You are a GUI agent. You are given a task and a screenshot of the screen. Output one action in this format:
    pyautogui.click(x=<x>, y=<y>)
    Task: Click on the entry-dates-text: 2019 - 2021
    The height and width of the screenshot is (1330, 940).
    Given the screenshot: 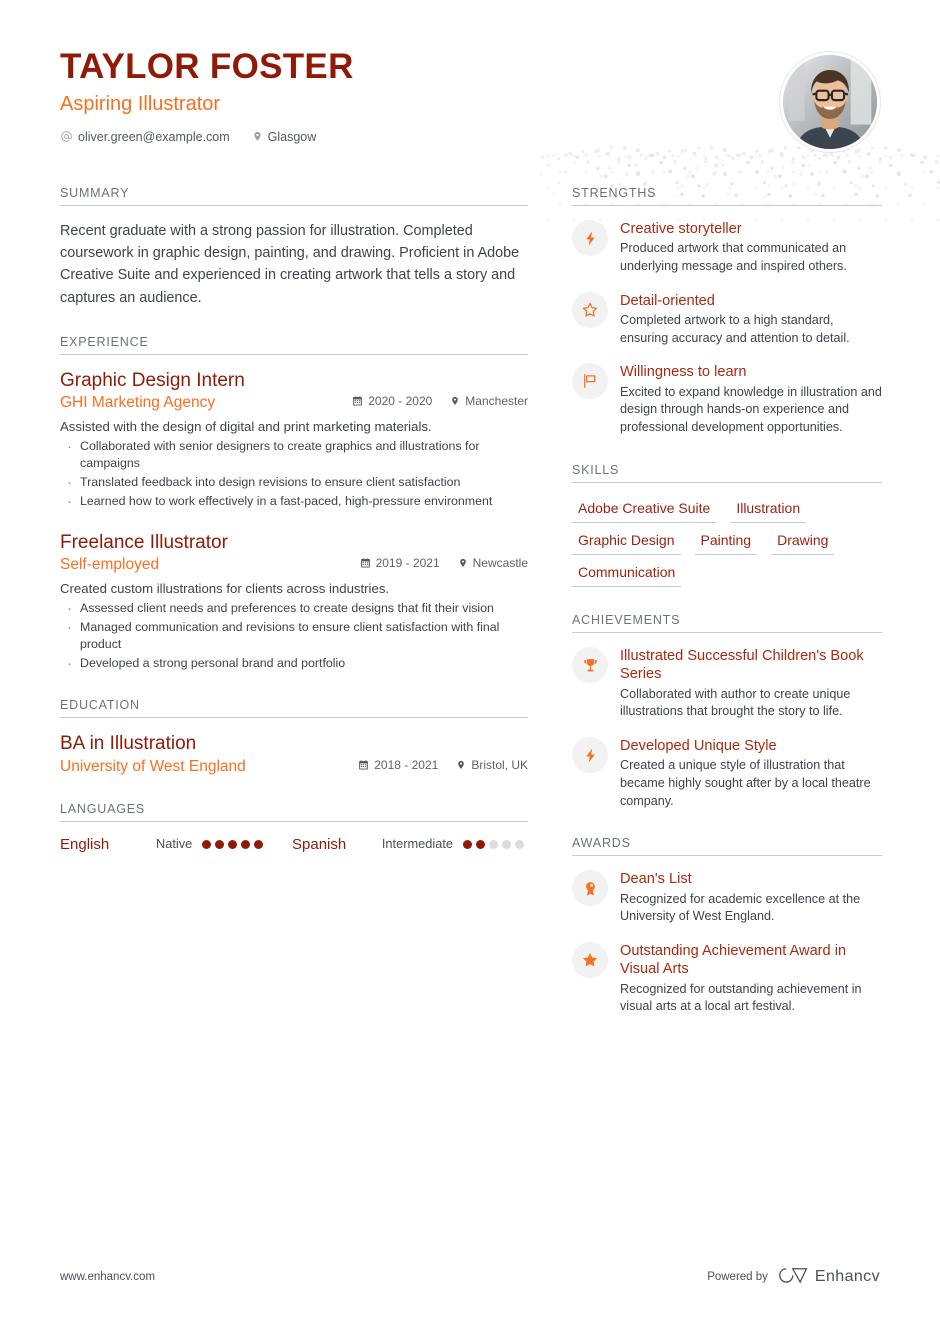 What is the action you would take?
    pyautogui.click(x=407, y=562)
    